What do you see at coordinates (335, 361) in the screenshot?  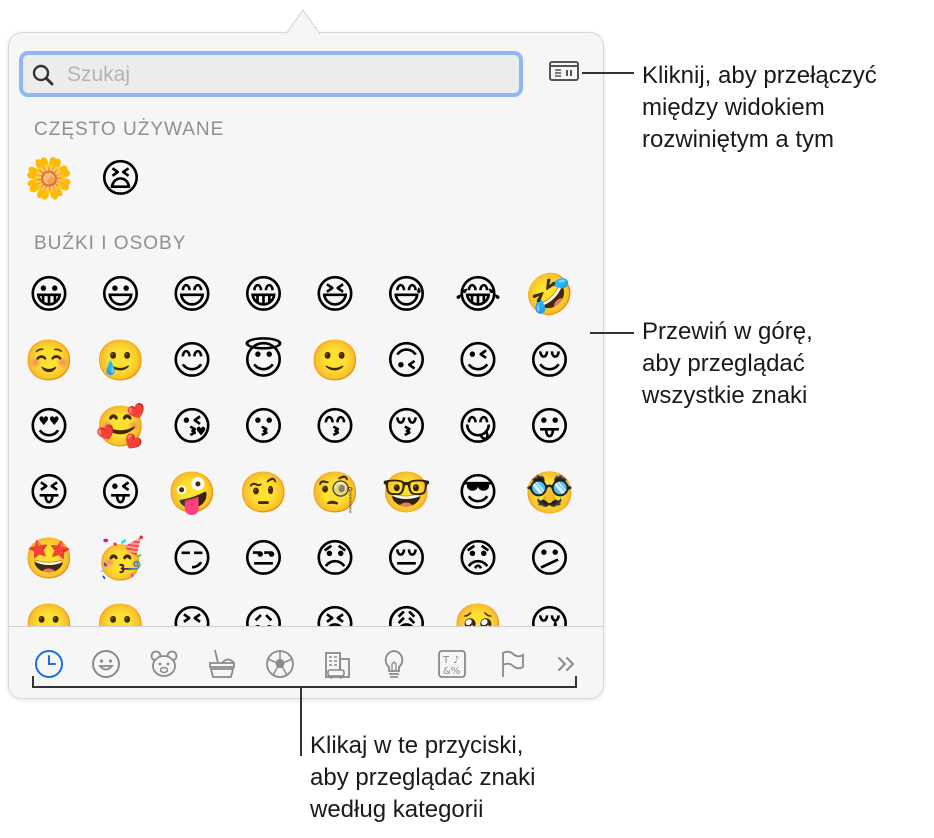 I see `emoji-smileys-12: 🙂` at bounding box center [335, 361].